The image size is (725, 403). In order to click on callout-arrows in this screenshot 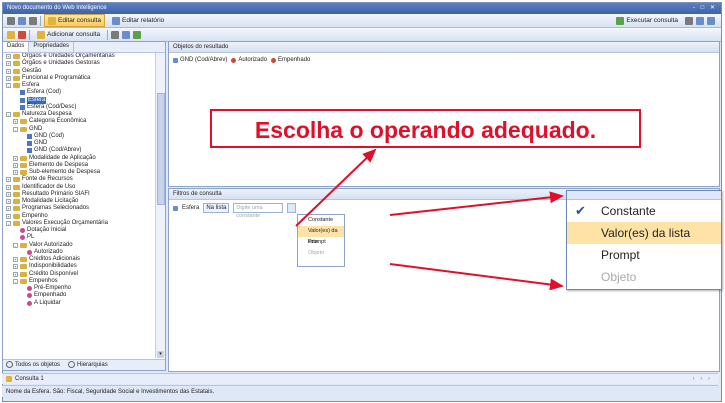, I will do `click(429, 219)`.